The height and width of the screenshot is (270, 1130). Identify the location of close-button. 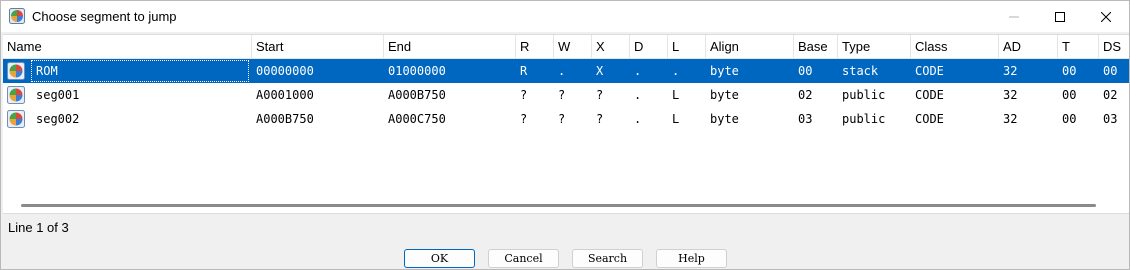
(1106, 16).